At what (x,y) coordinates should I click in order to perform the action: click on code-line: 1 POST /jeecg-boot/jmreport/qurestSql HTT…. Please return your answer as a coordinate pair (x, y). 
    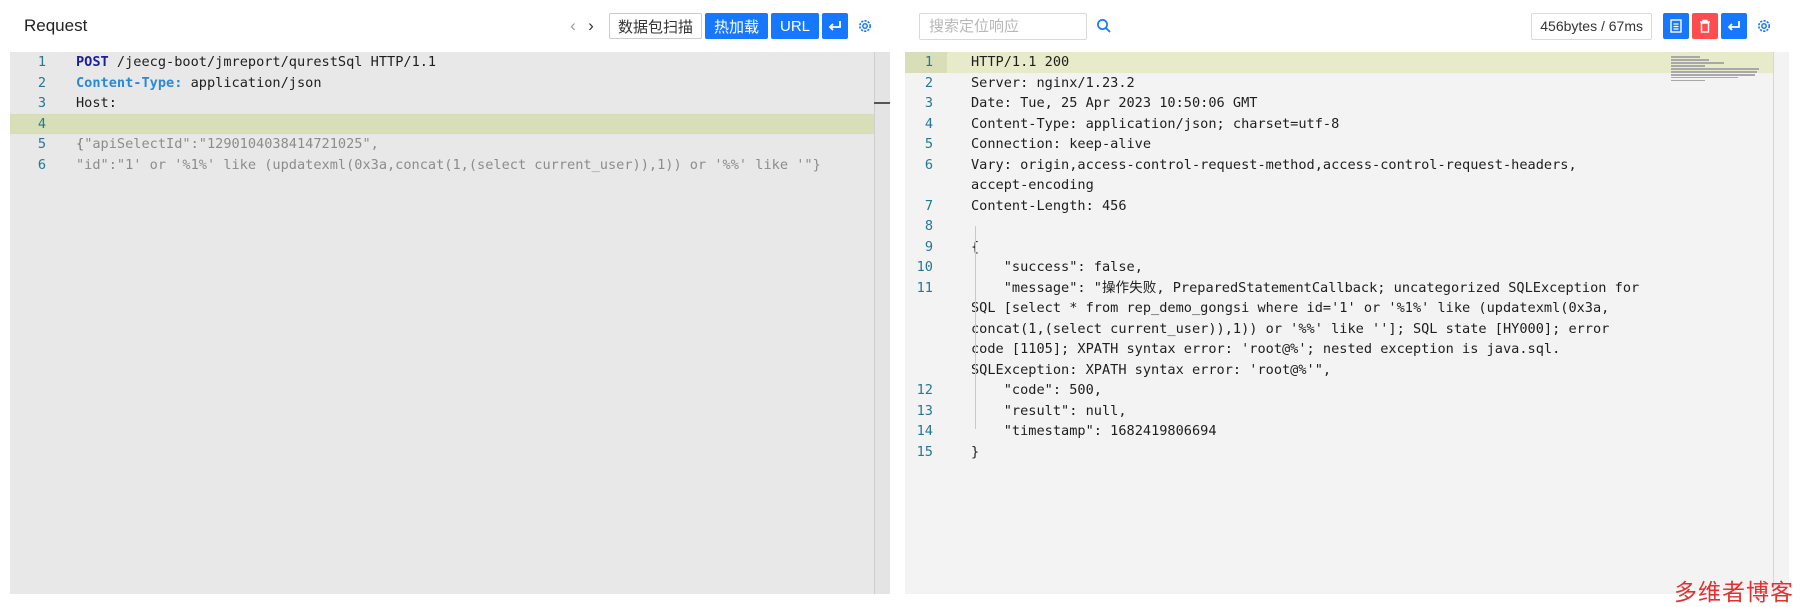
    Looking at the image, I should click on (442, 62).